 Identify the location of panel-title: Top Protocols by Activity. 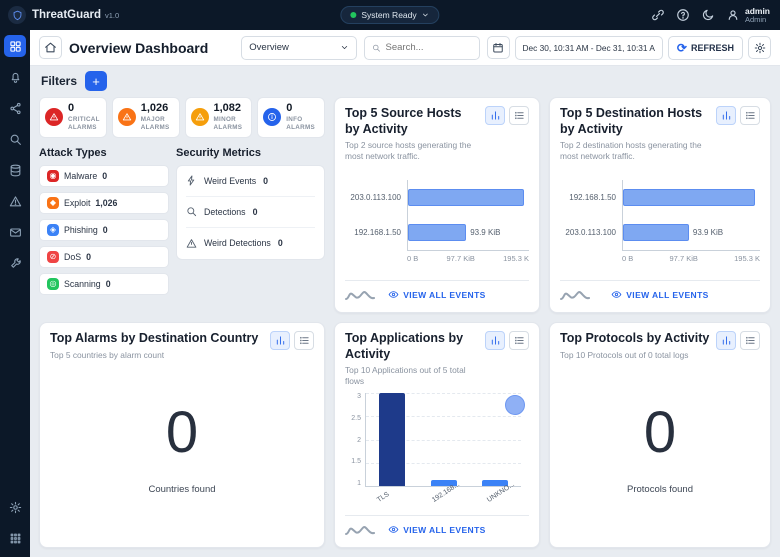
(635, 338).